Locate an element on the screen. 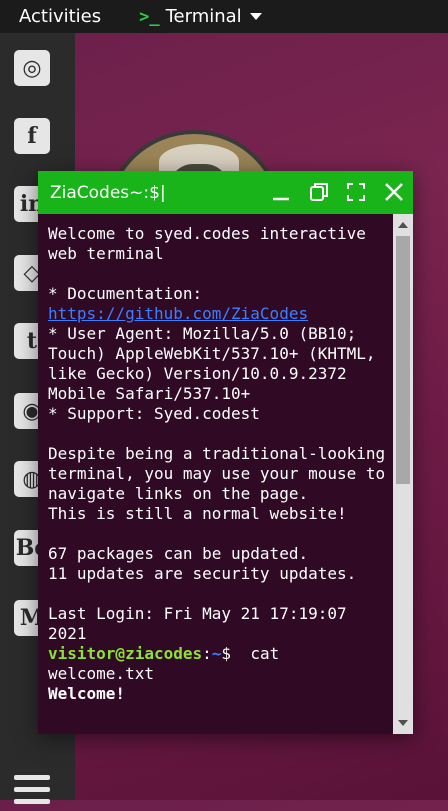 The width and height of the screenshot is (448, 811). scrollbar is located at coordinates (403, 474).